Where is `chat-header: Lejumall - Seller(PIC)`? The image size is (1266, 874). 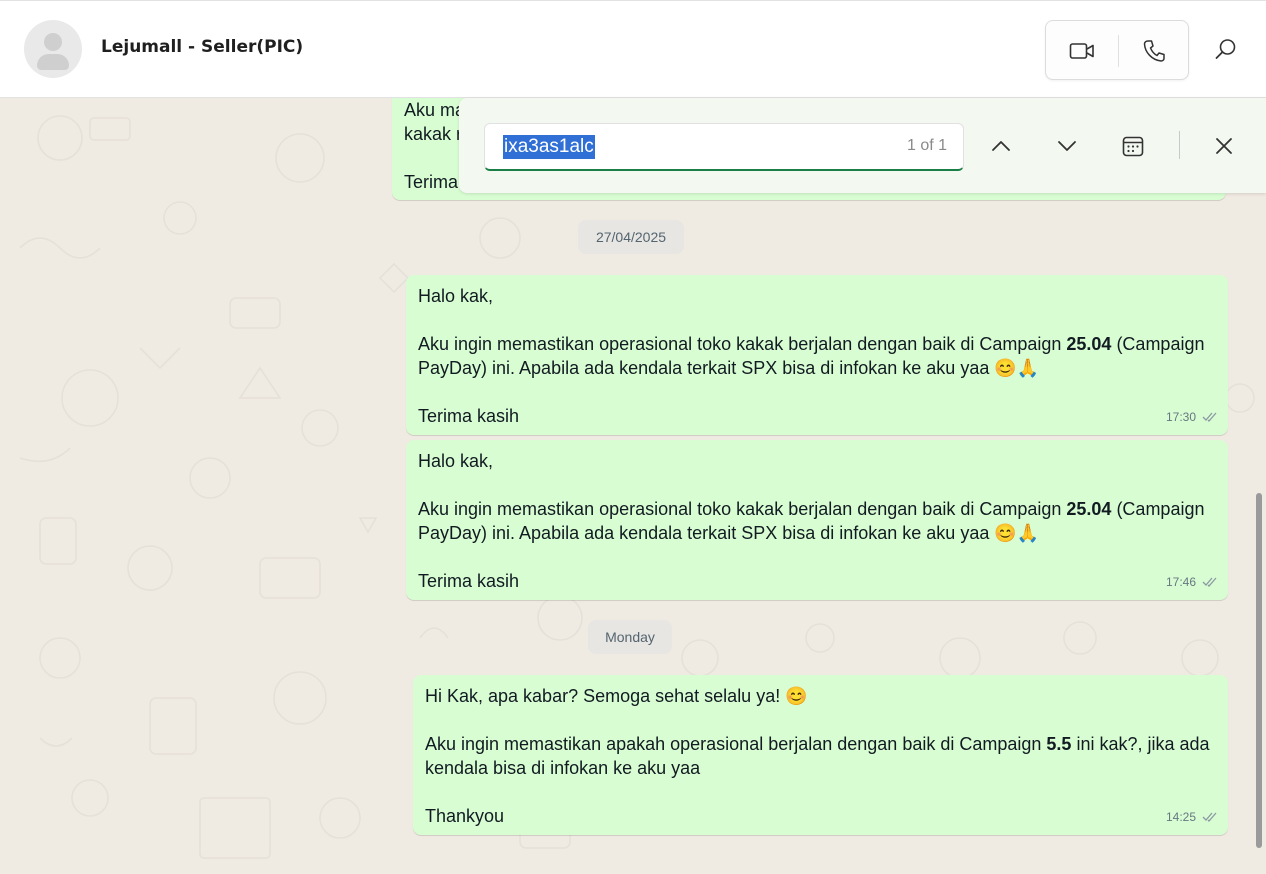 chat-header: Lejumall - Seller(PIC) is located at coordinates (633, 49).